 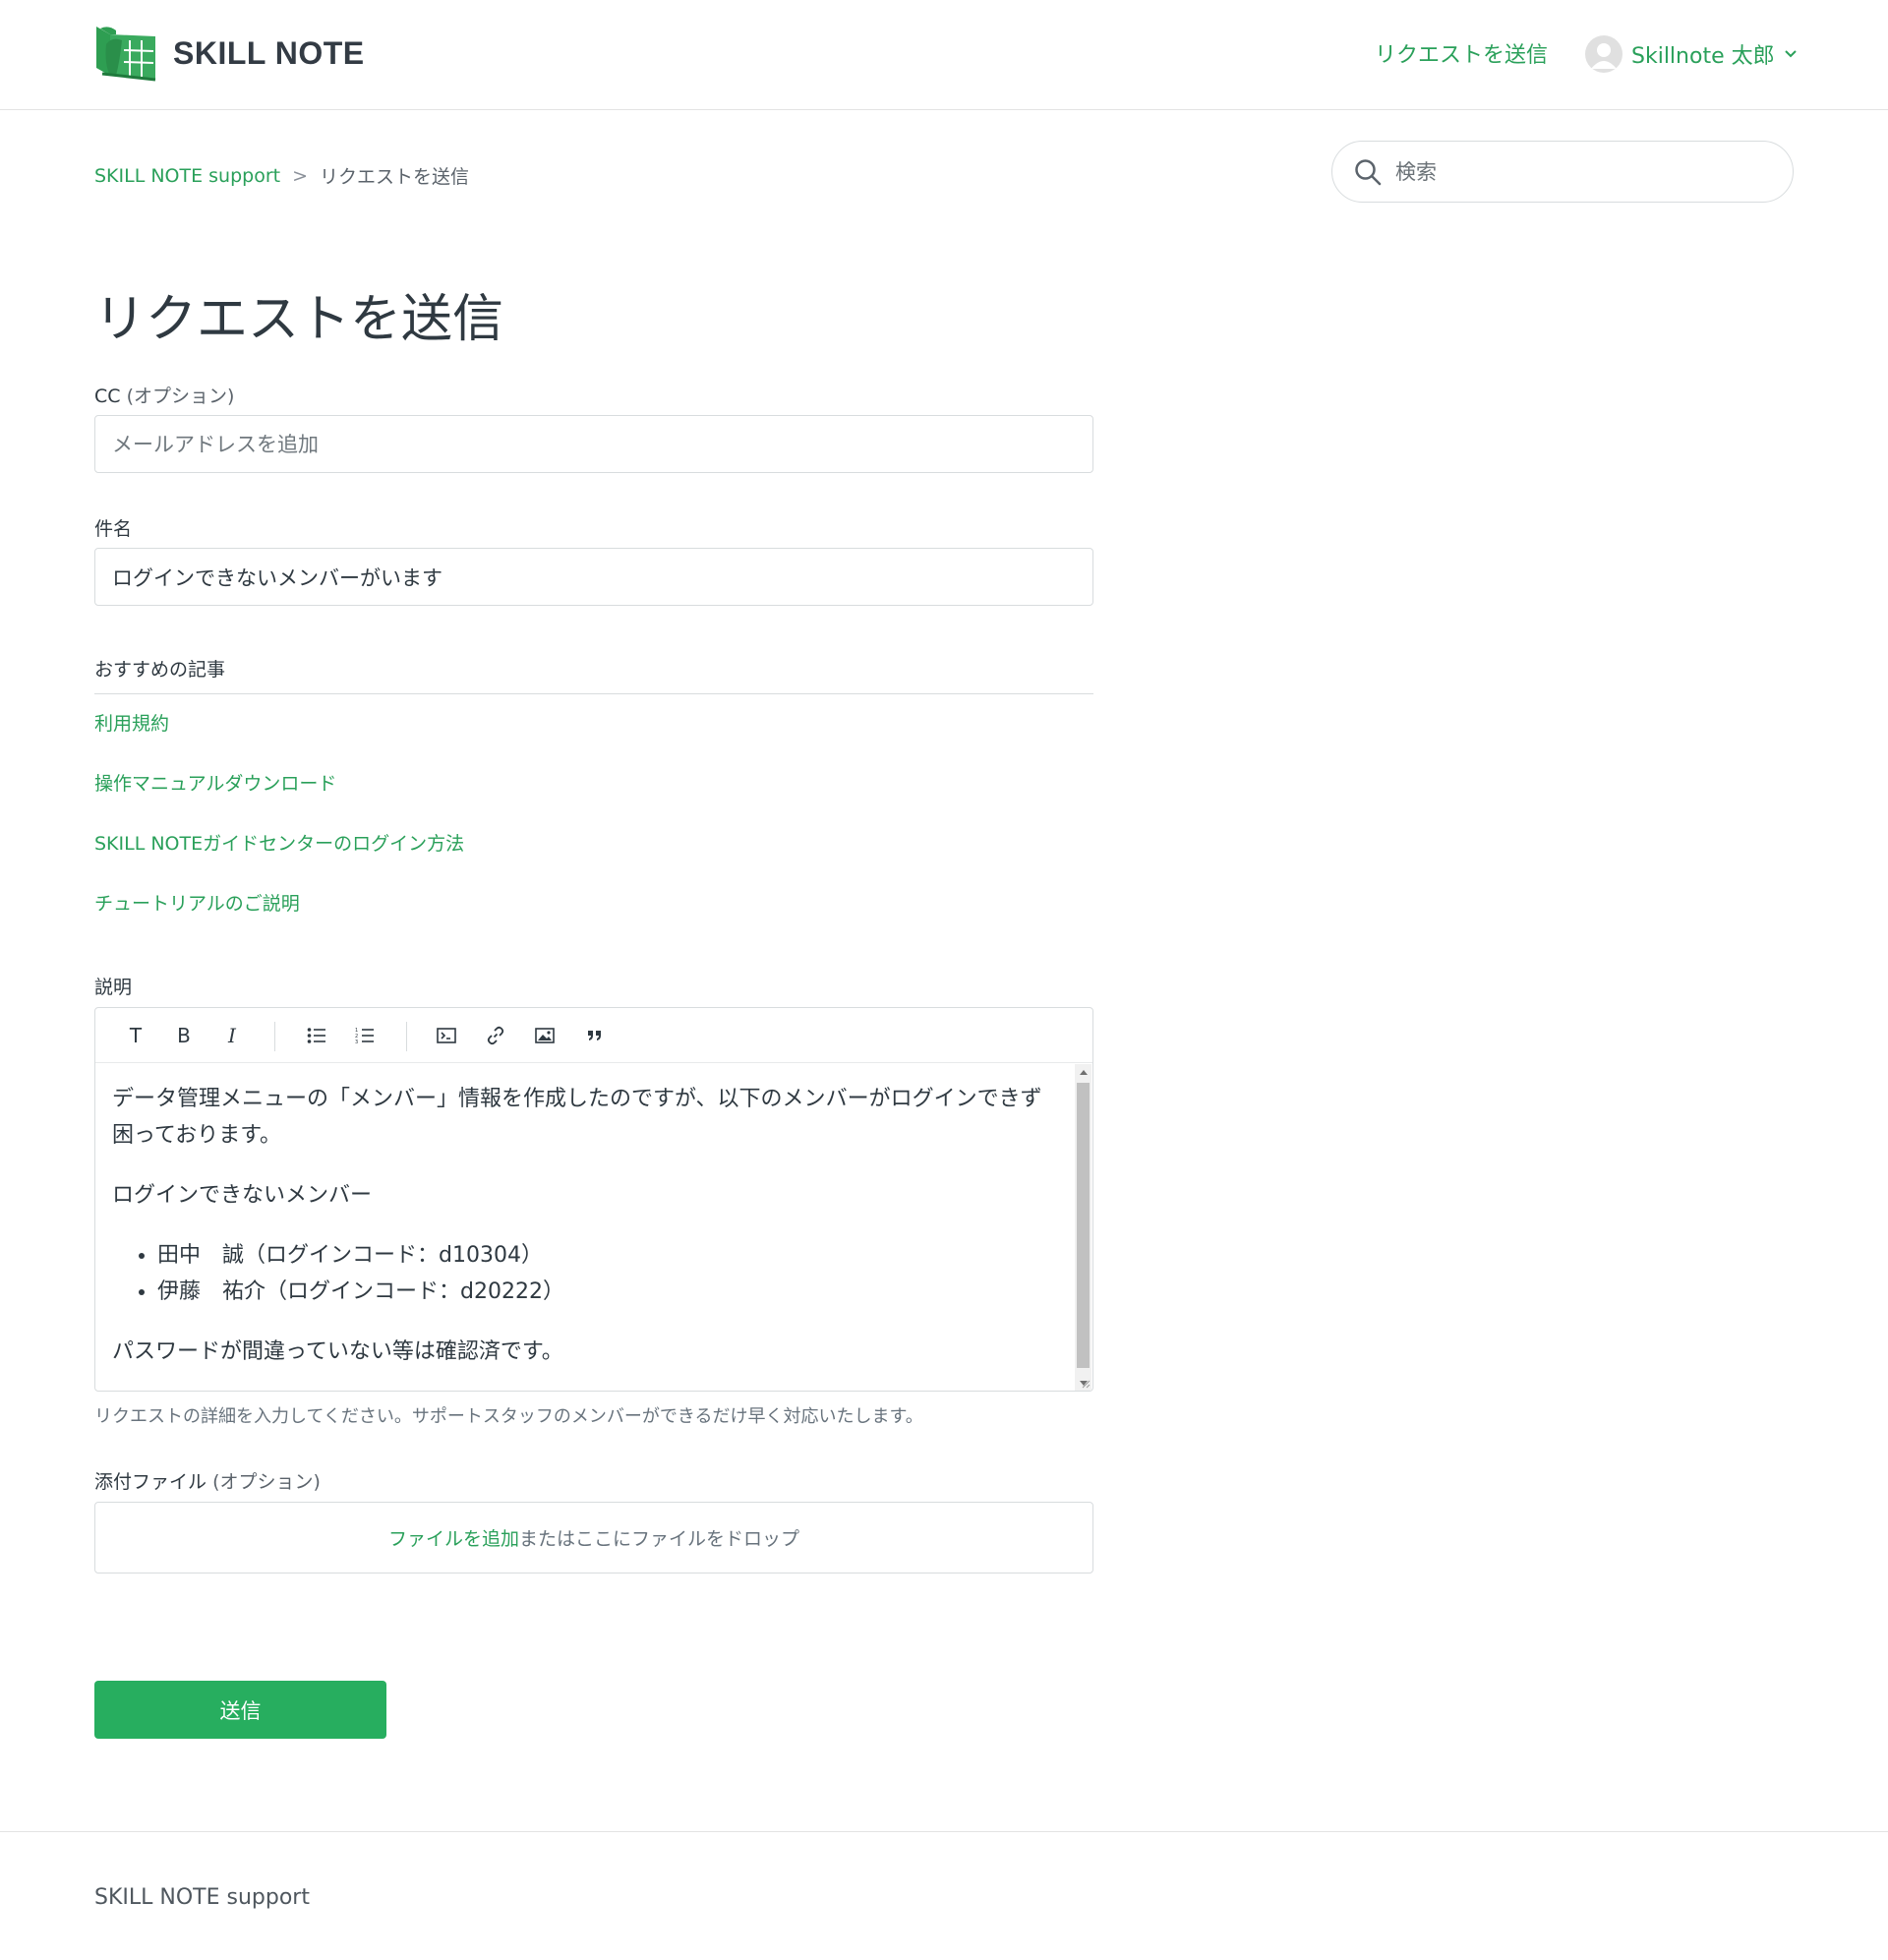 I want to click on bold-icon: B, so click(x=184, y=1035).